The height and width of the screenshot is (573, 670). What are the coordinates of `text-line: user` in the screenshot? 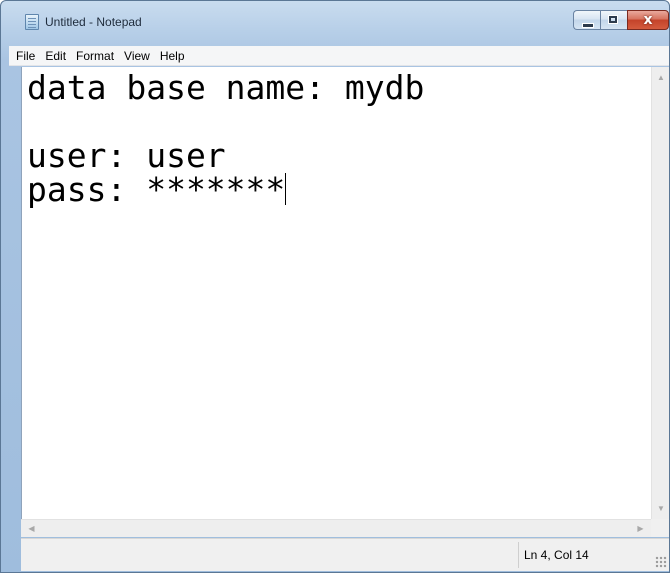 It's located at (126, 155).